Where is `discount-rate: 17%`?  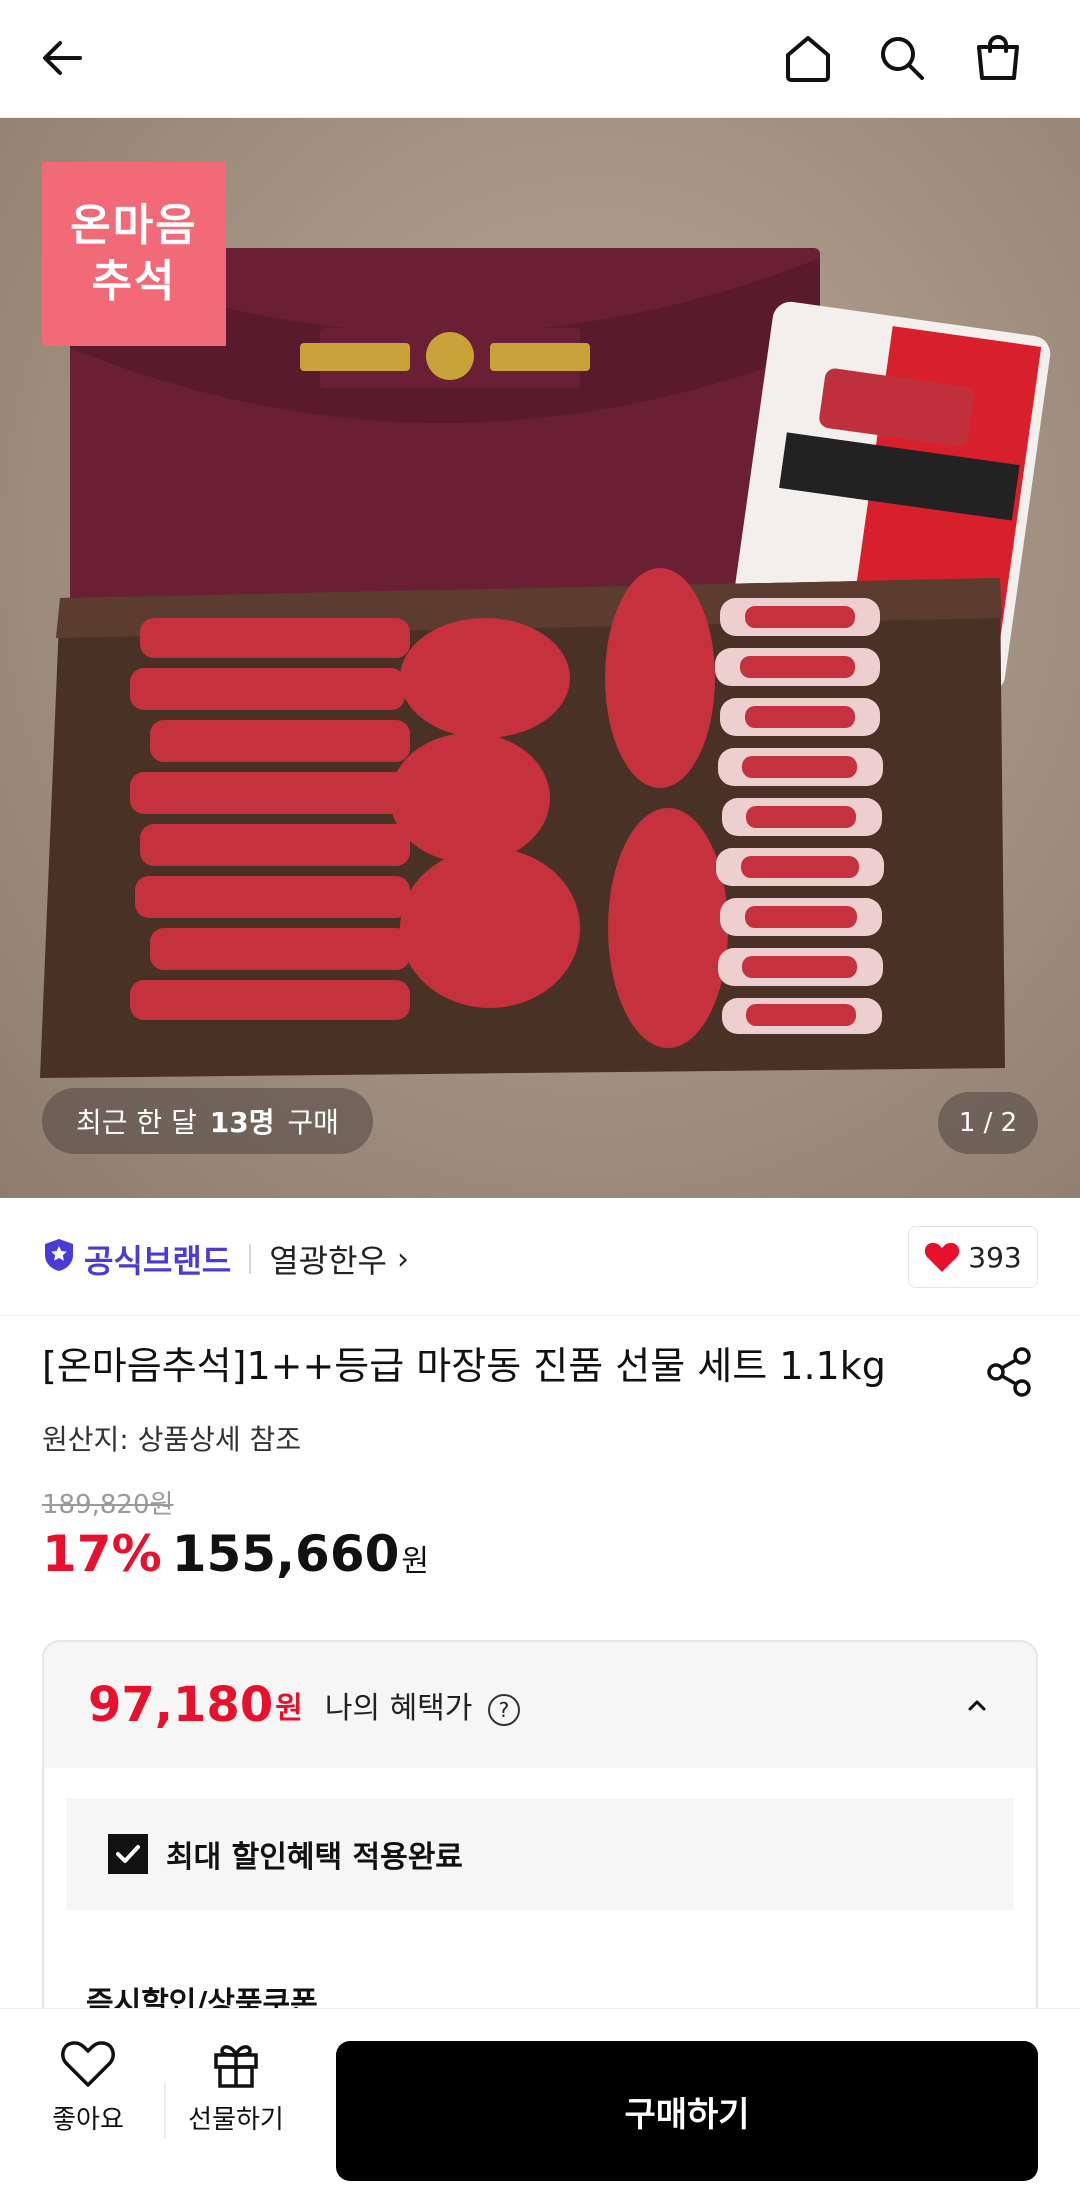 discount-rate: 17% is located at coordinates (102, 1554).